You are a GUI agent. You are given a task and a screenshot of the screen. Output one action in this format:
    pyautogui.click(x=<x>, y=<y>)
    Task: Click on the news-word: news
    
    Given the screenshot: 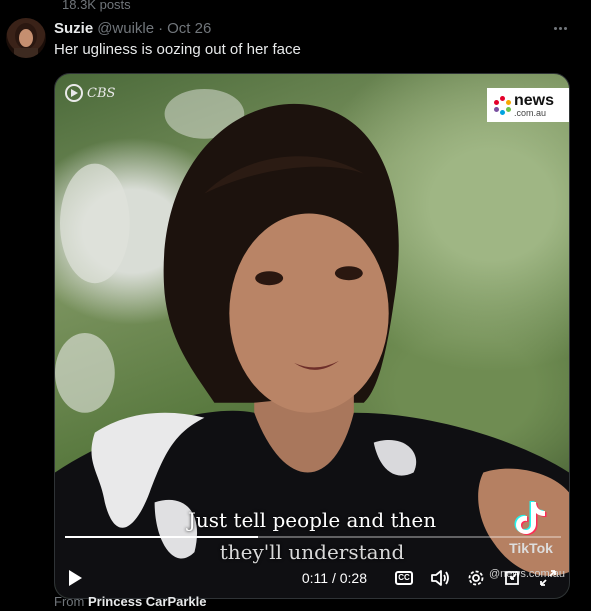 What is the action you would take?
    pyautogui.click(x=534, y=100)
    